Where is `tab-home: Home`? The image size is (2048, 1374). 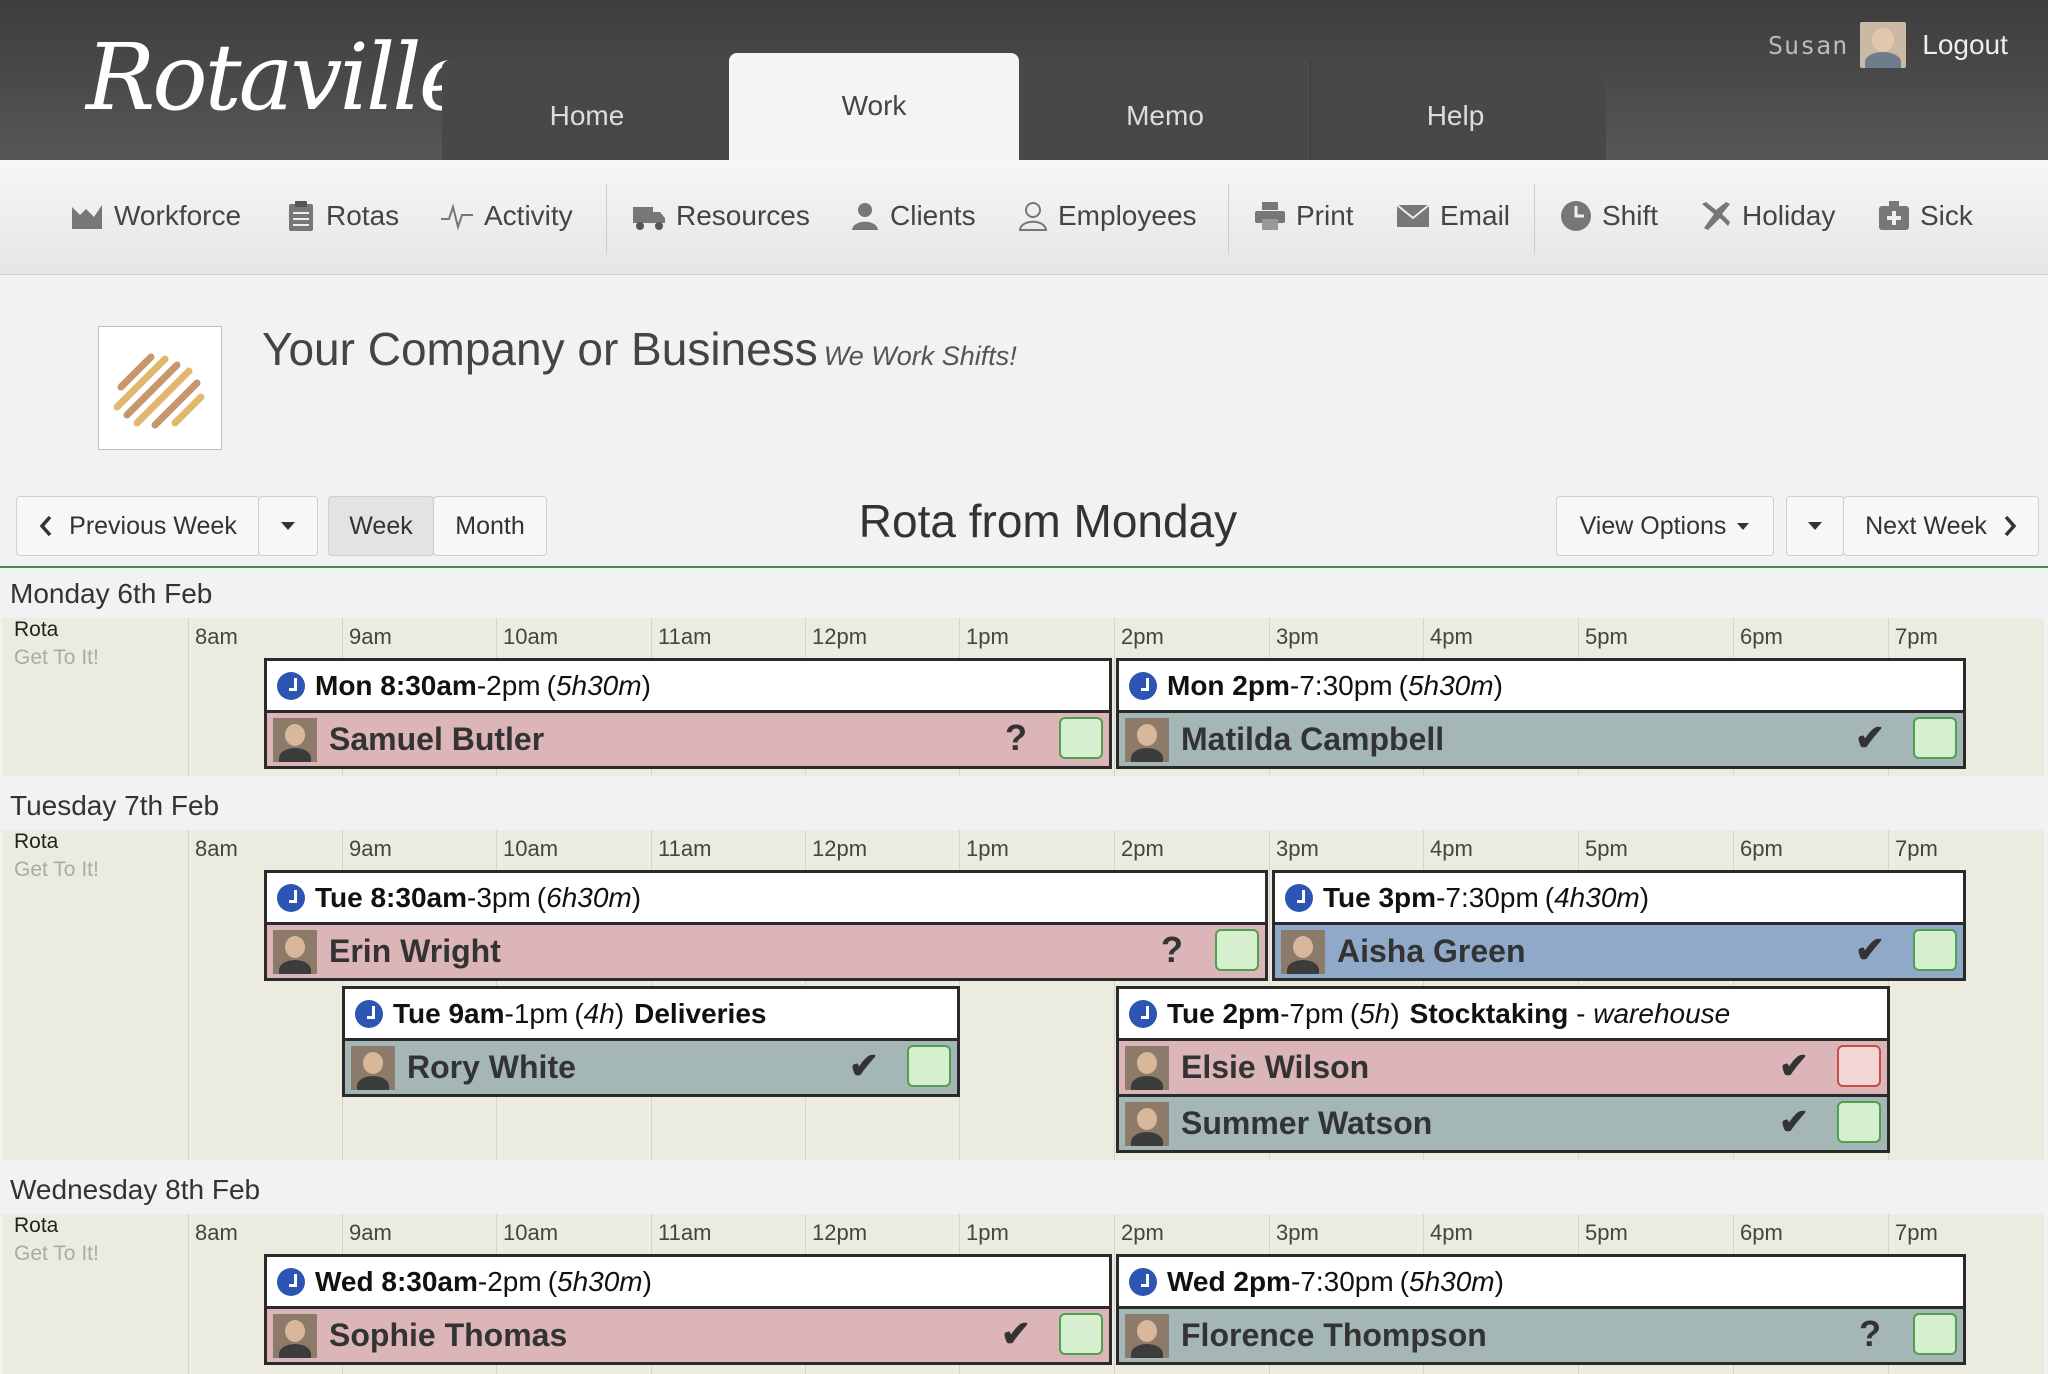 tab-home: Home is located at coordinates (587, 110).